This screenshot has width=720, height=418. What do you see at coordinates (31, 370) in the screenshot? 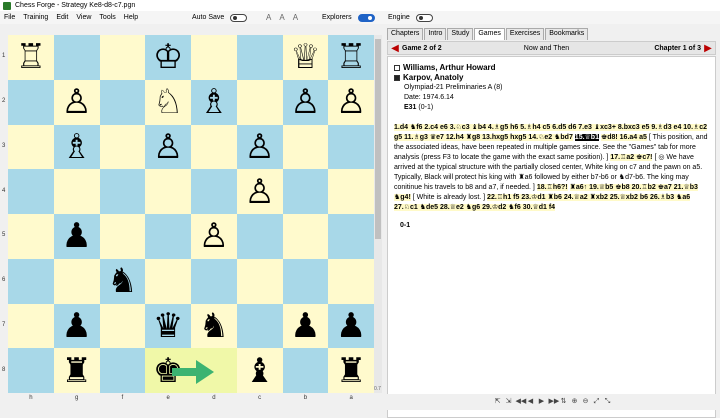
I see `square-h8` at bounding box center [31, 370].